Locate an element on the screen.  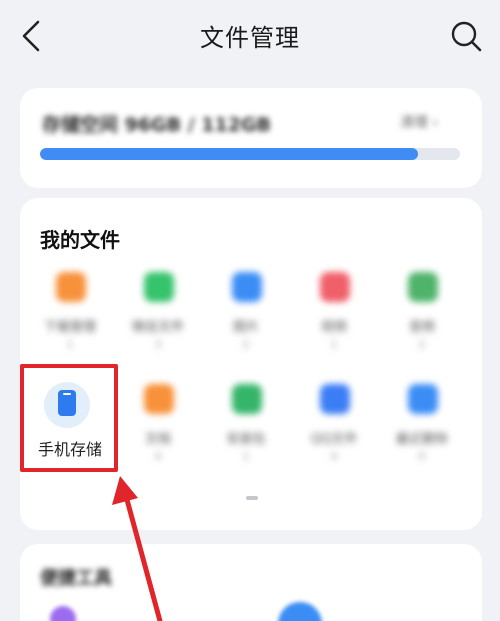
file-category-item: 视频 1 is located at coordinates (334, 320).